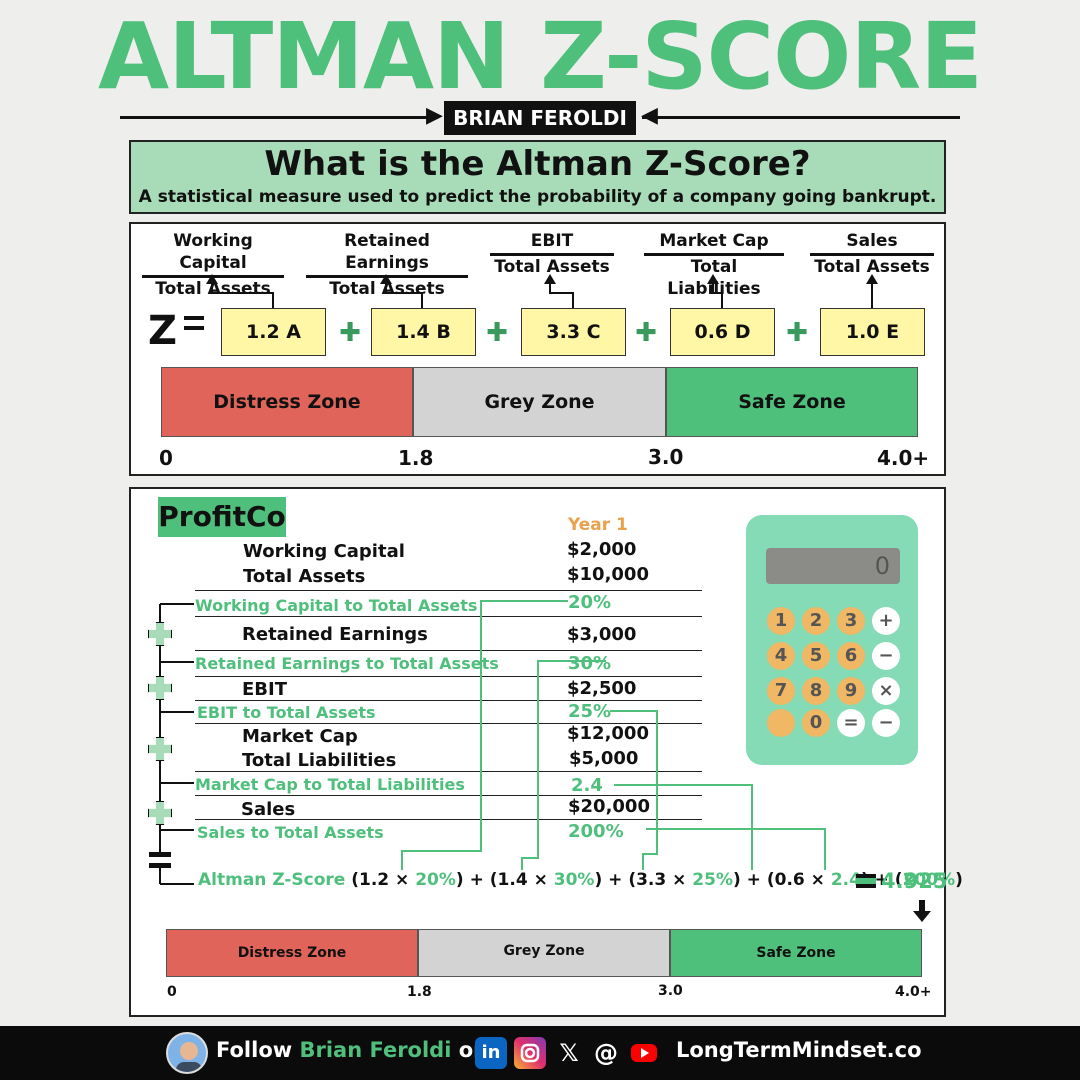 This screenshot has width=1080, height=1080. What do you see at coordinates (781, 621) in the screenshot?
I see `calculator-key: 1` at bounding box center [781, 621].